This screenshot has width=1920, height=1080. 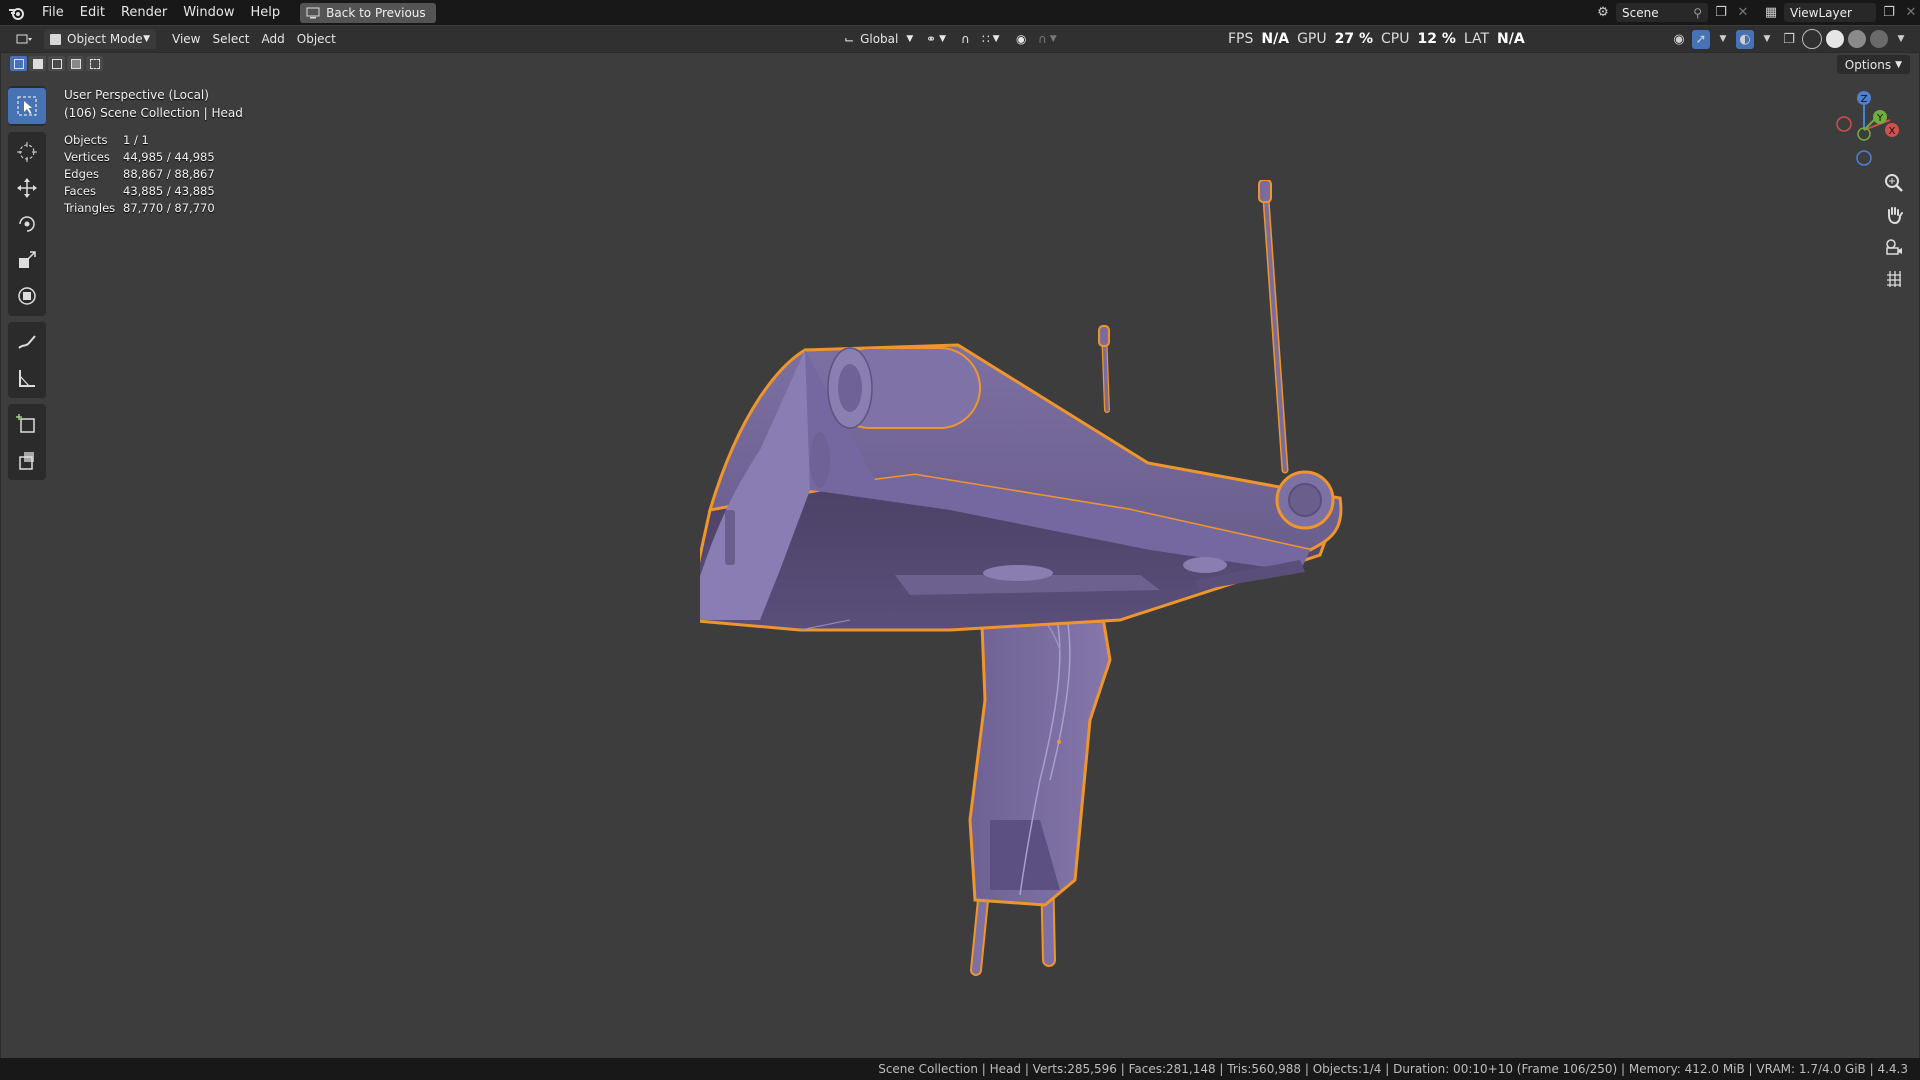 I want to click on proportional-icon: ◉, so click(x=1021, y=39).